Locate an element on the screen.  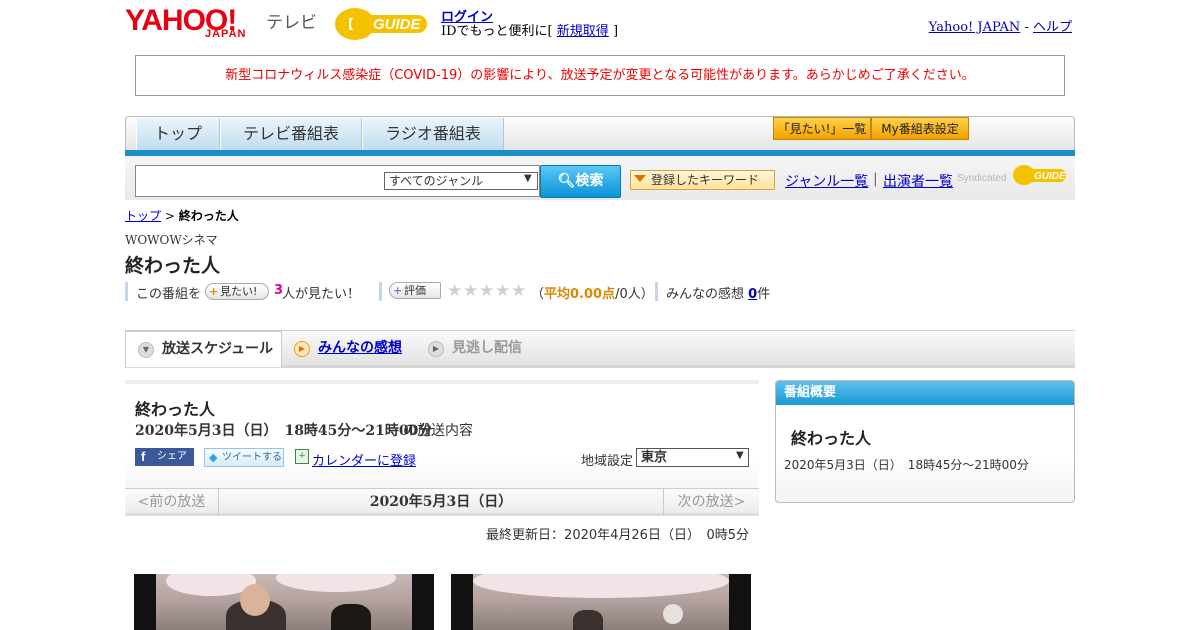
schedule-title: 終わった人 is located at coordinates (175, 409).